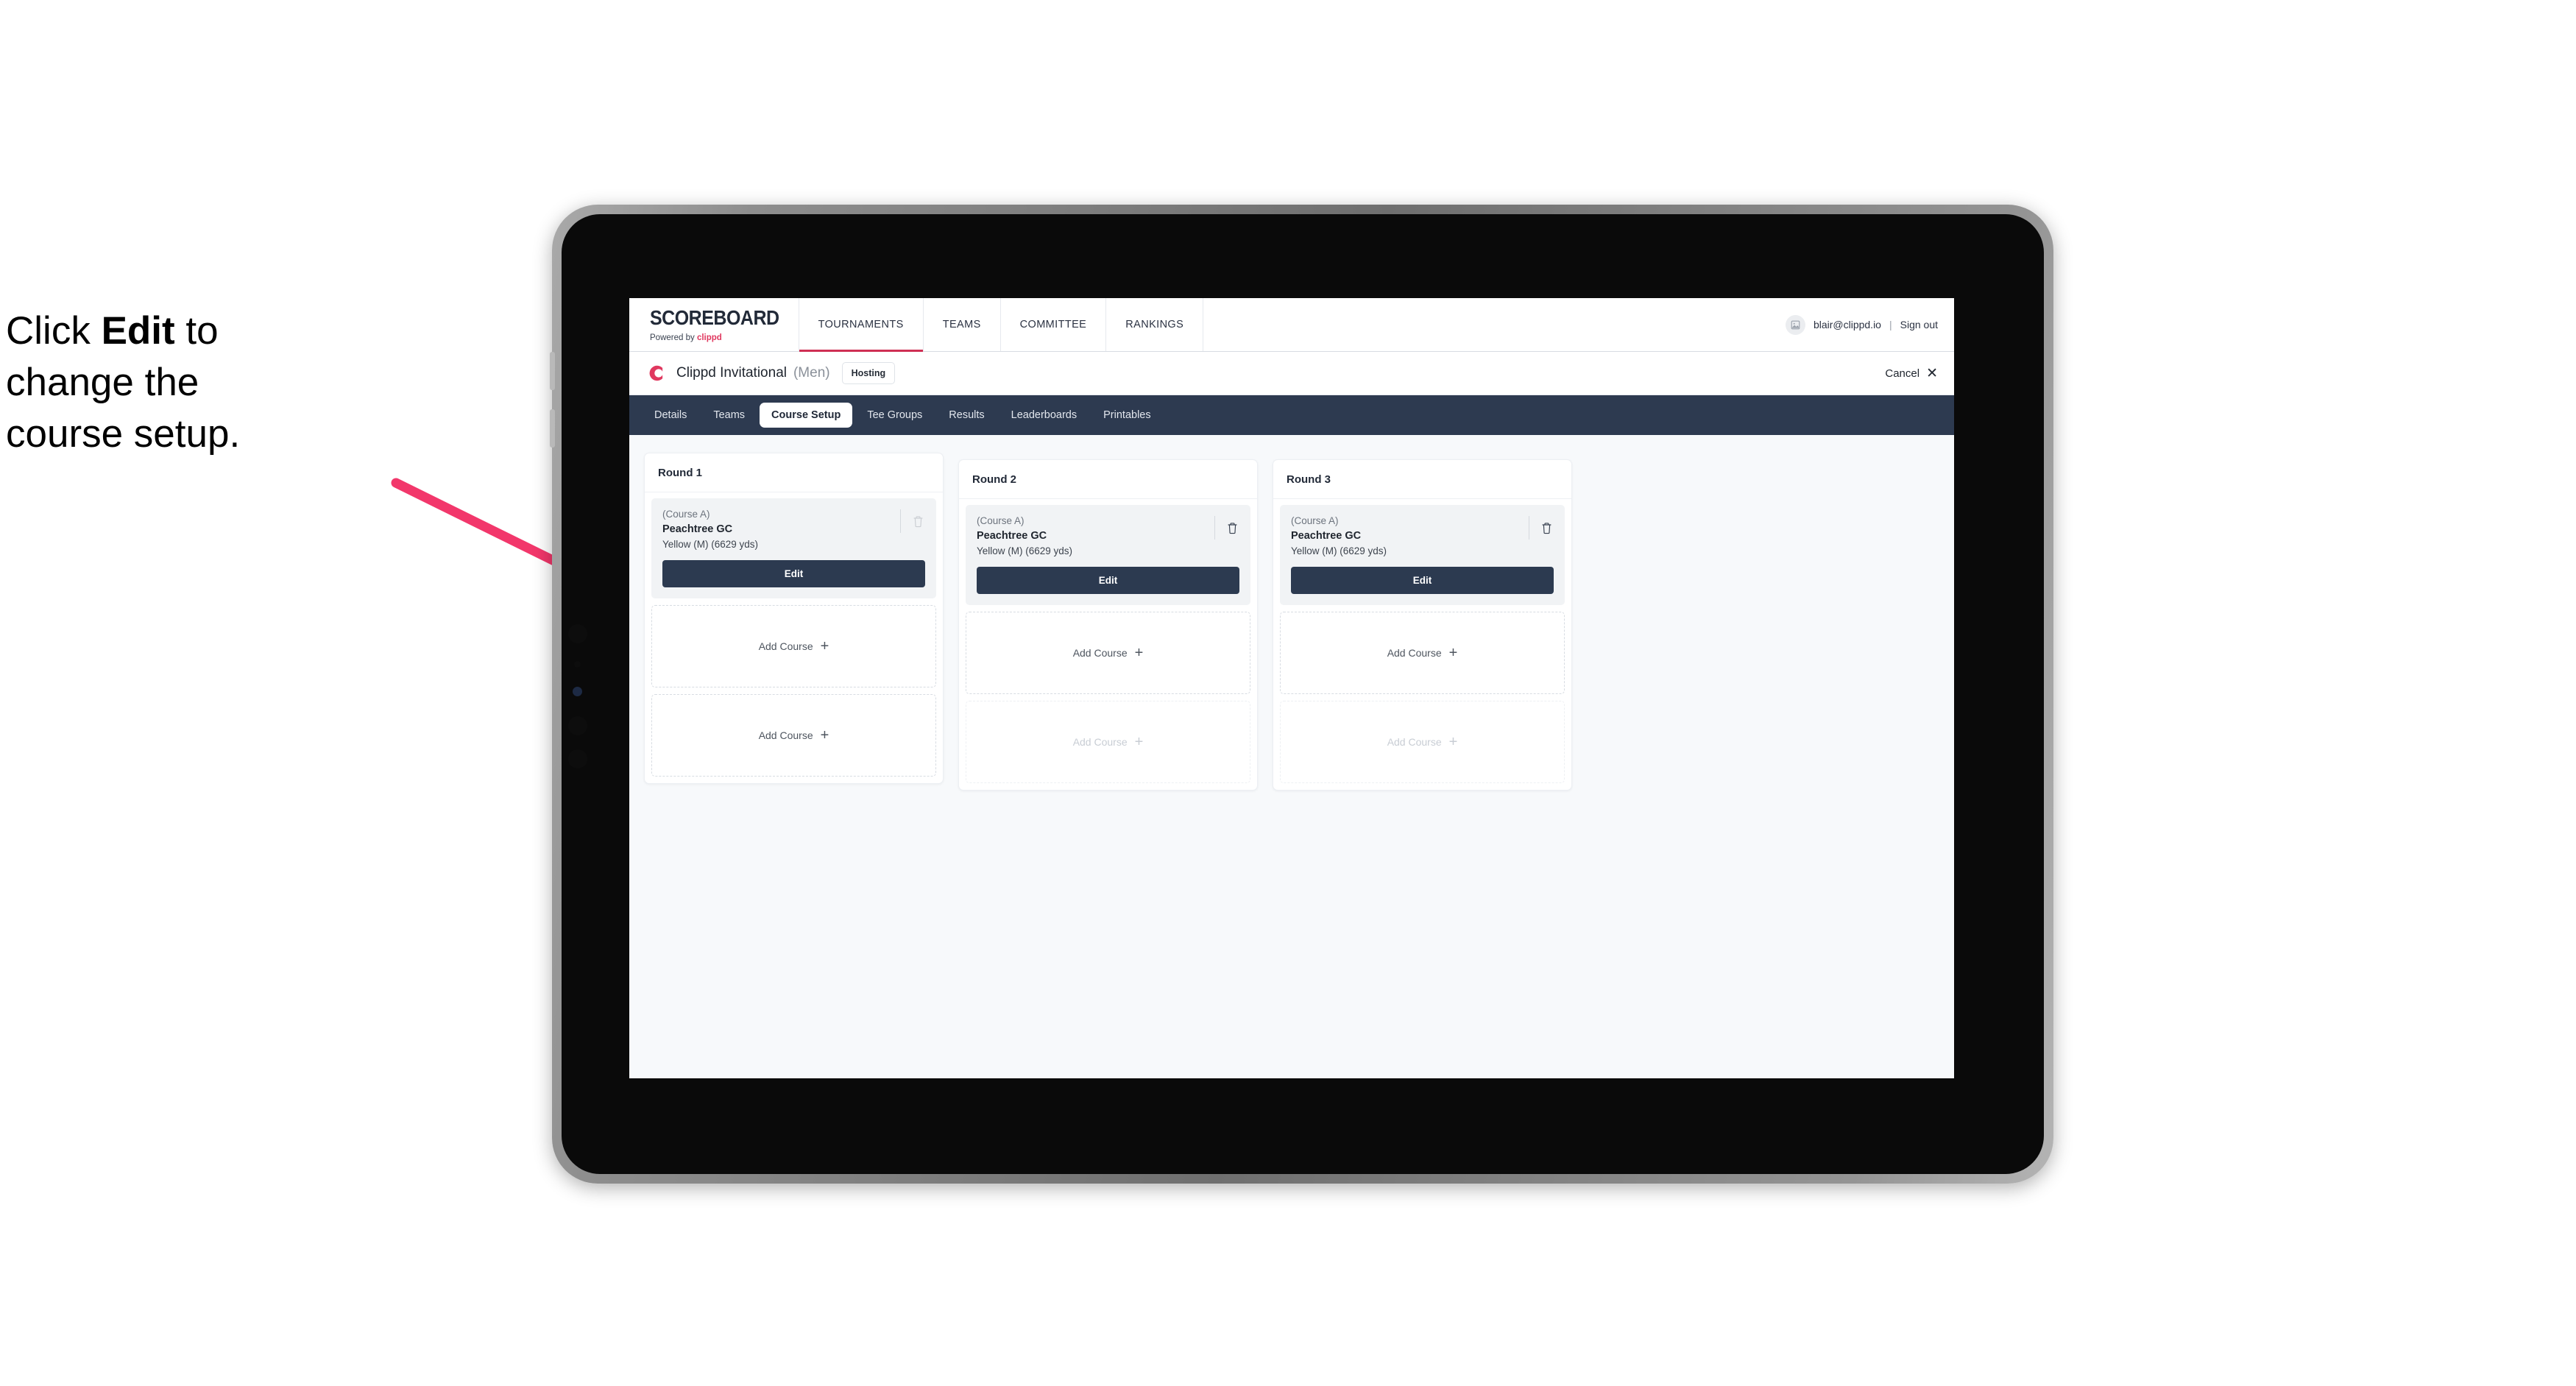 This screenshot has width=2576, height=1386. I want to click on powered-by-text: Powered by, so click(673, 337).